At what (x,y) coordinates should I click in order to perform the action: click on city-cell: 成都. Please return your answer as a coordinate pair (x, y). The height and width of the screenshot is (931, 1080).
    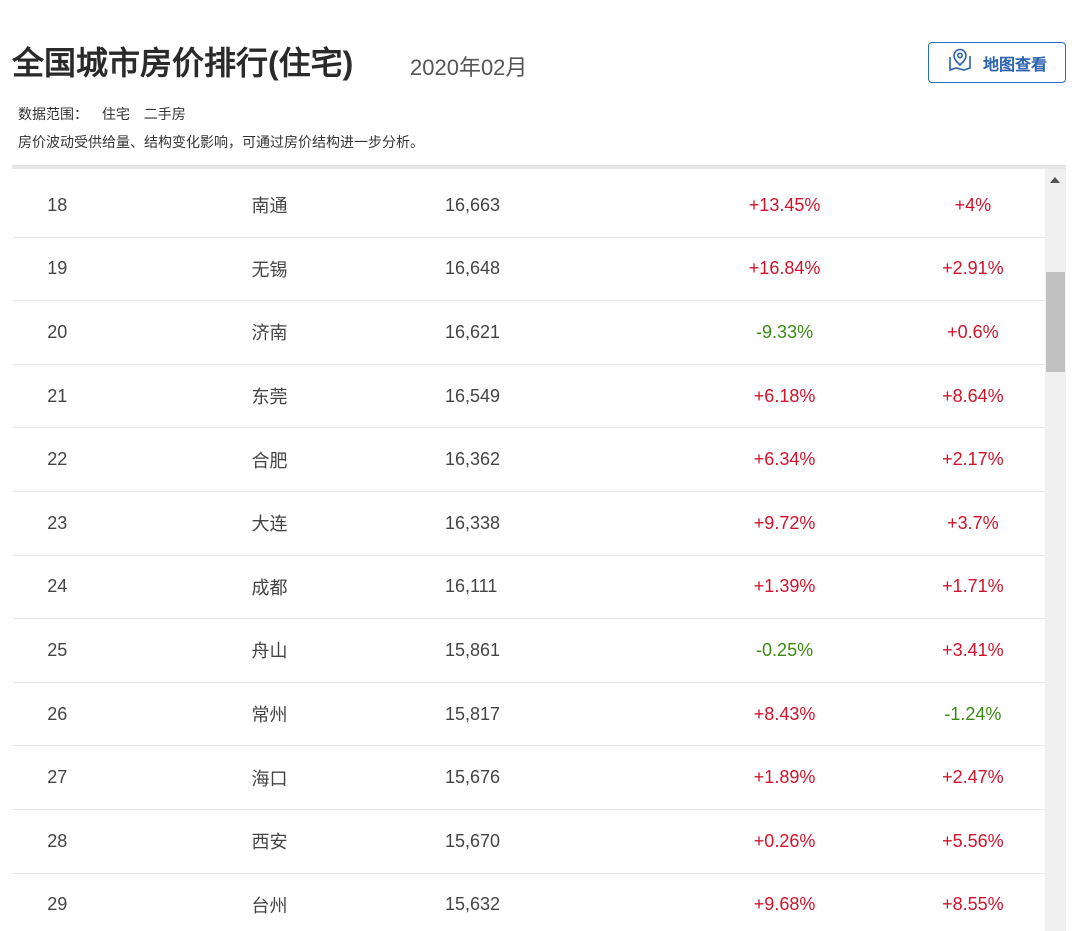
    Looking at the image, I should click on (269, 587).